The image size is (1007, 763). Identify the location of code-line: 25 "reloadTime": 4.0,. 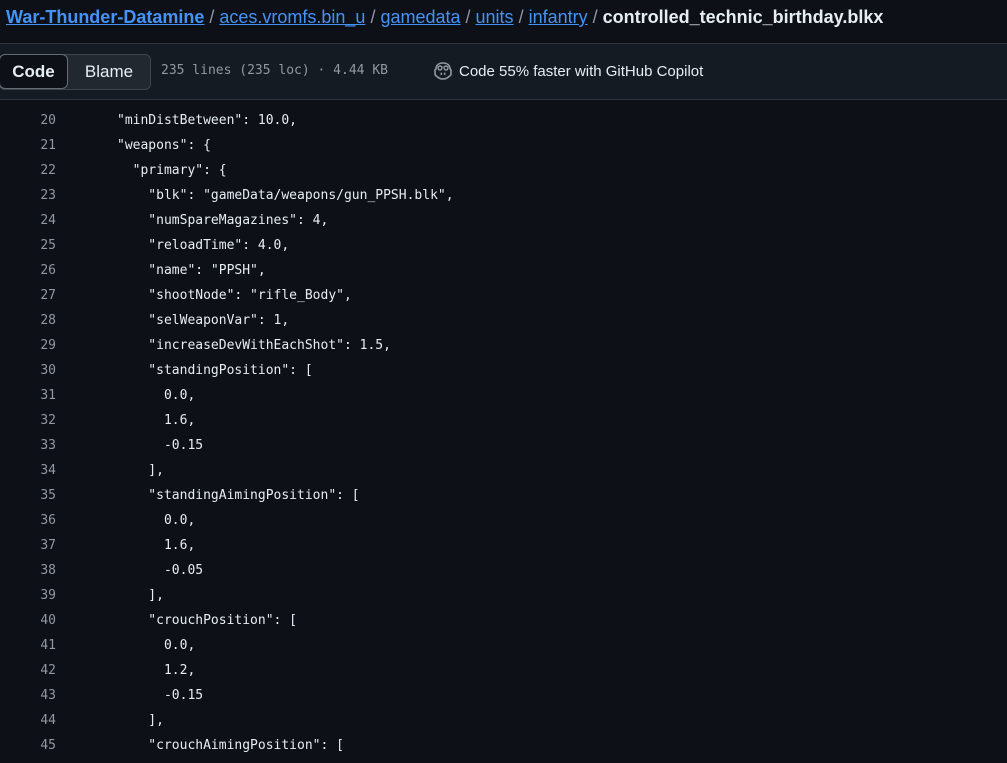
(503, 245).